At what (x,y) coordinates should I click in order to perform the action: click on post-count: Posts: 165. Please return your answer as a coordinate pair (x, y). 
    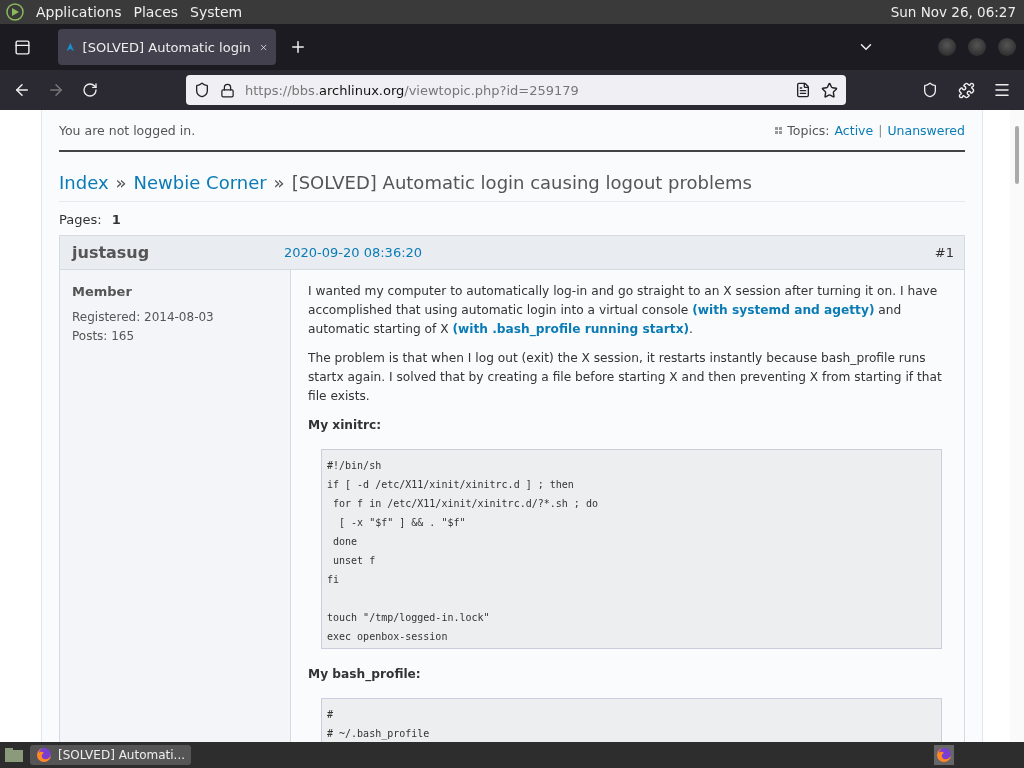
    Looking at the image, I should click on (104, 336).